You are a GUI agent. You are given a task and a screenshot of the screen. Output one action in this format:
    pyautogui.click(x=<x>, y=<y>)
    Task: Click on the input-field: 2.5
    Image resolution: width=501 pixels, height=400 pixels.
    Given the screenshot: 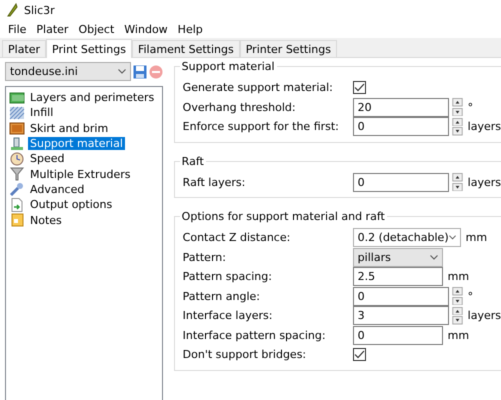 What is the action you would take?
    pyautogui.click(x=397, y=276)
    